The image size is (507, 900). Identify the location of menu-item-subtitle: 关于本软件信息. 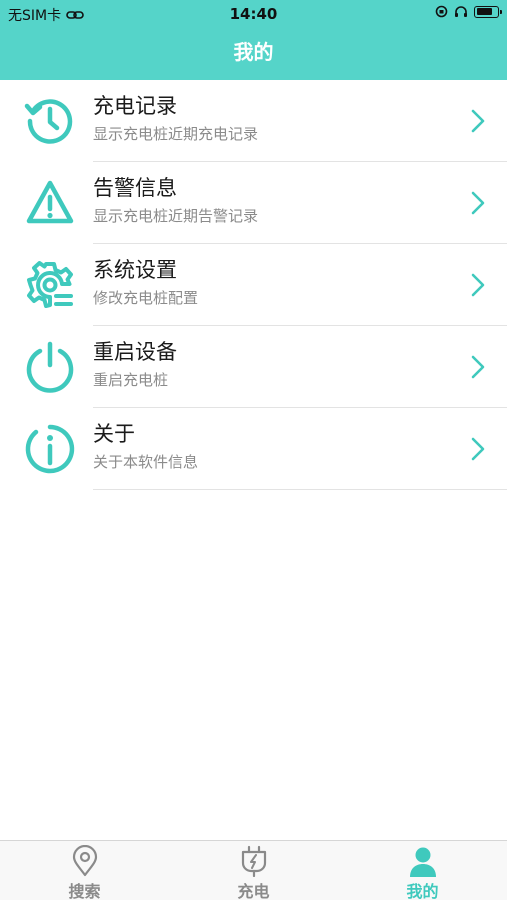
(146, 462).